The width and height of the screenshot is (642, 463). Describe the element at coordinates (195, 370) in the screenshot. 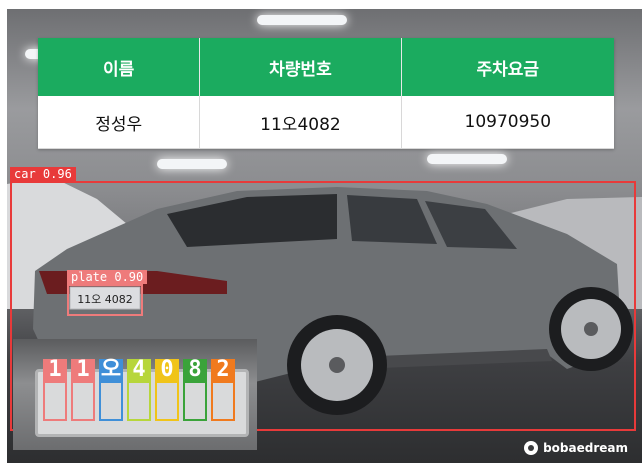

I see `character-label: 8` at that location.